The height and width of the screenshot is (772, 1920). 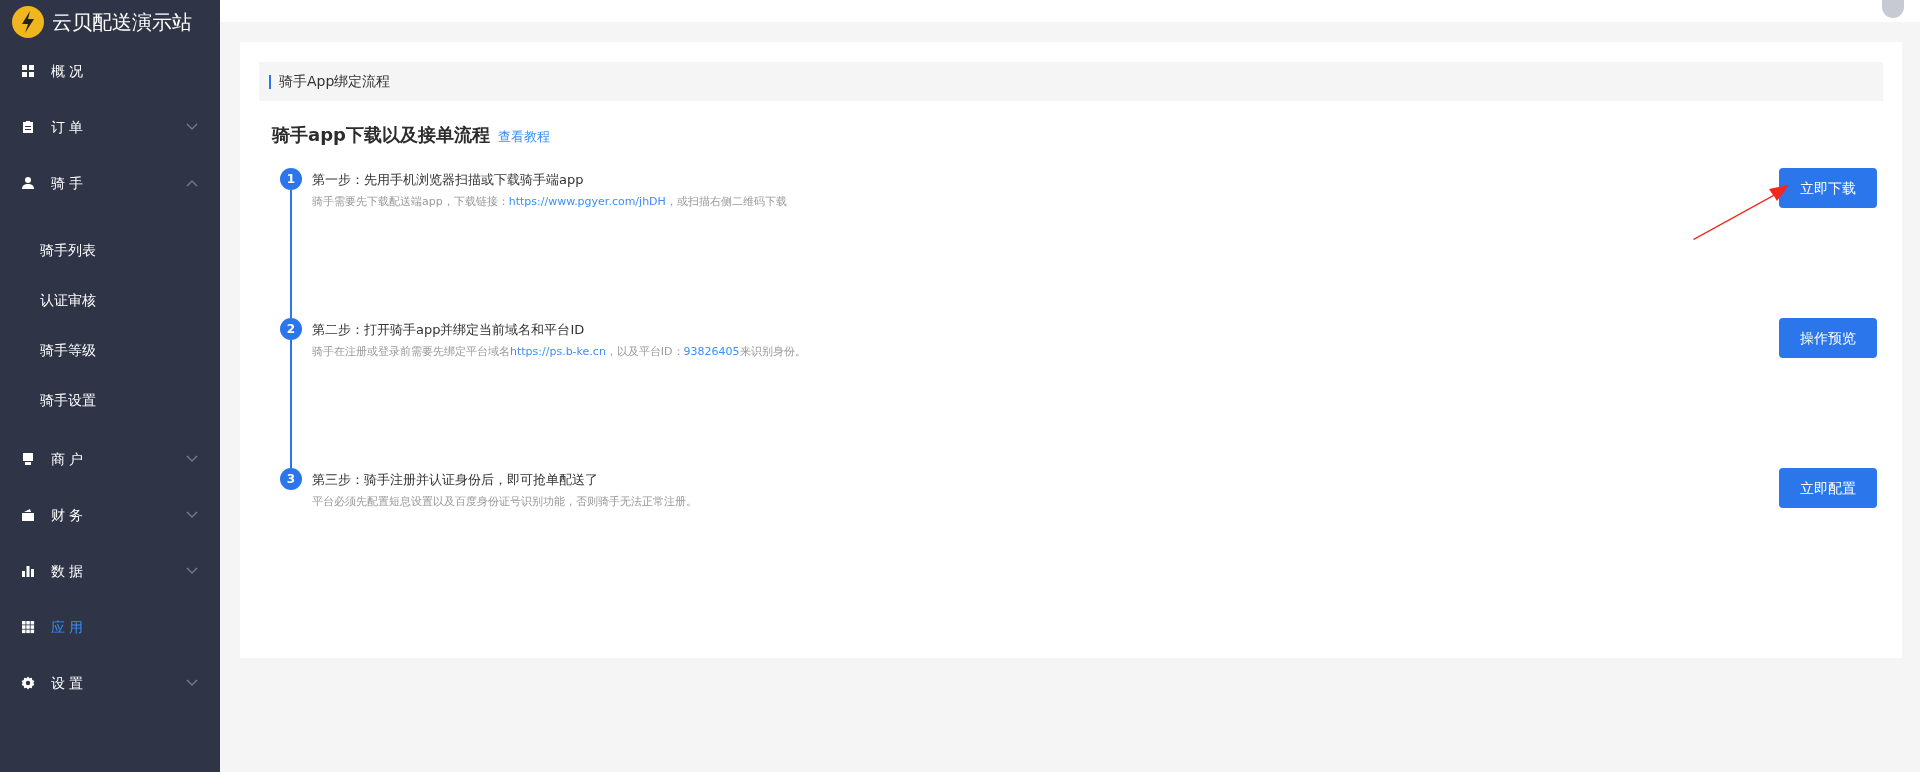 What do you see at coordinates (110, 571) in the screenshot?
I see `sidebar-item: 数据` at bounding box center [110, 571].